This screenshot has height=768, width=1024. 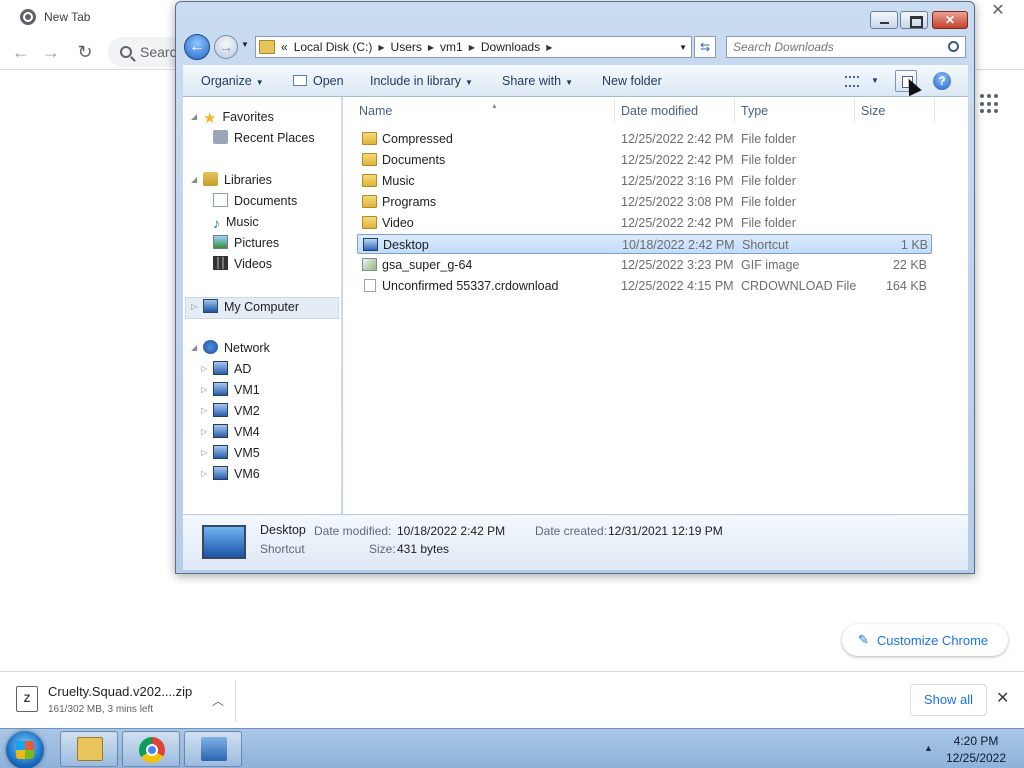 I want to click on nav-pictures: Pictures, so click(x=246, y=243).